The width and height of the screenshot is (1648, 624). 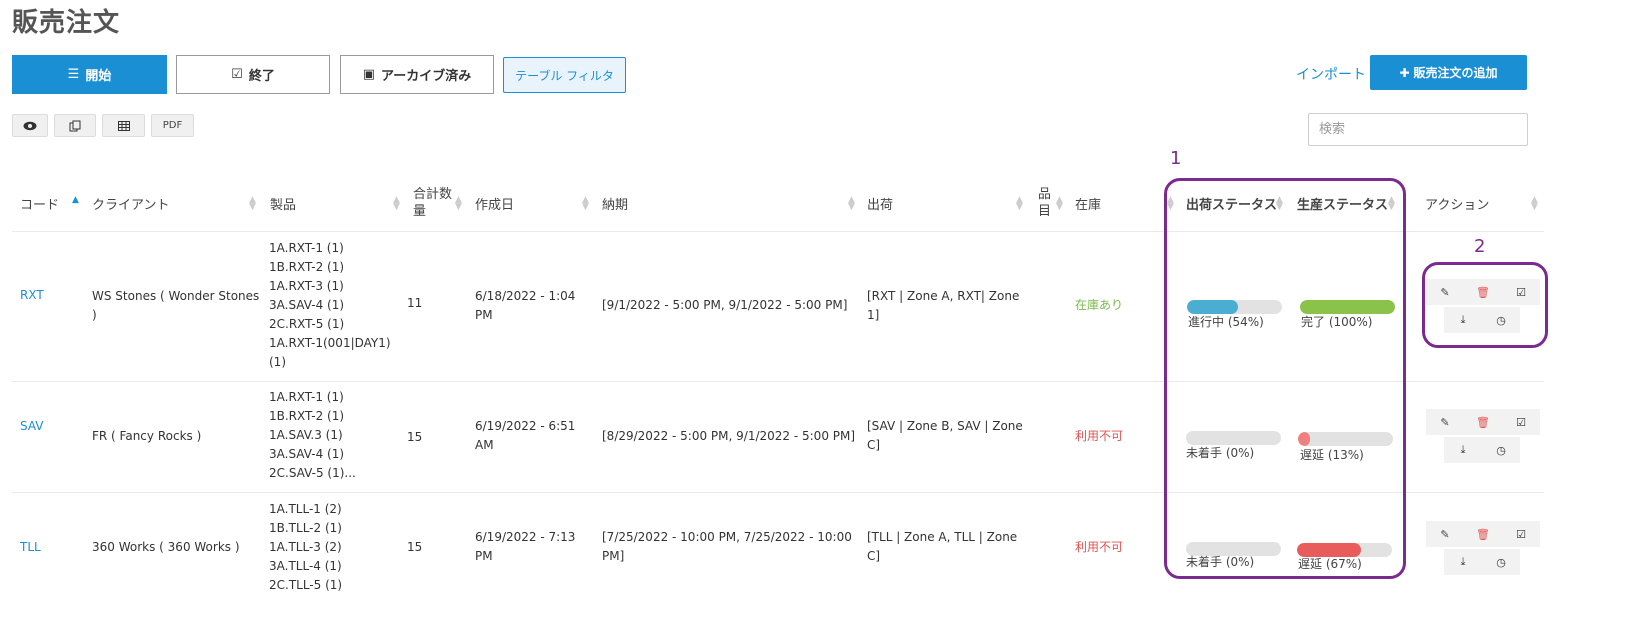 I want to click on order-code-link: RXT, so click(x=32, y=295).